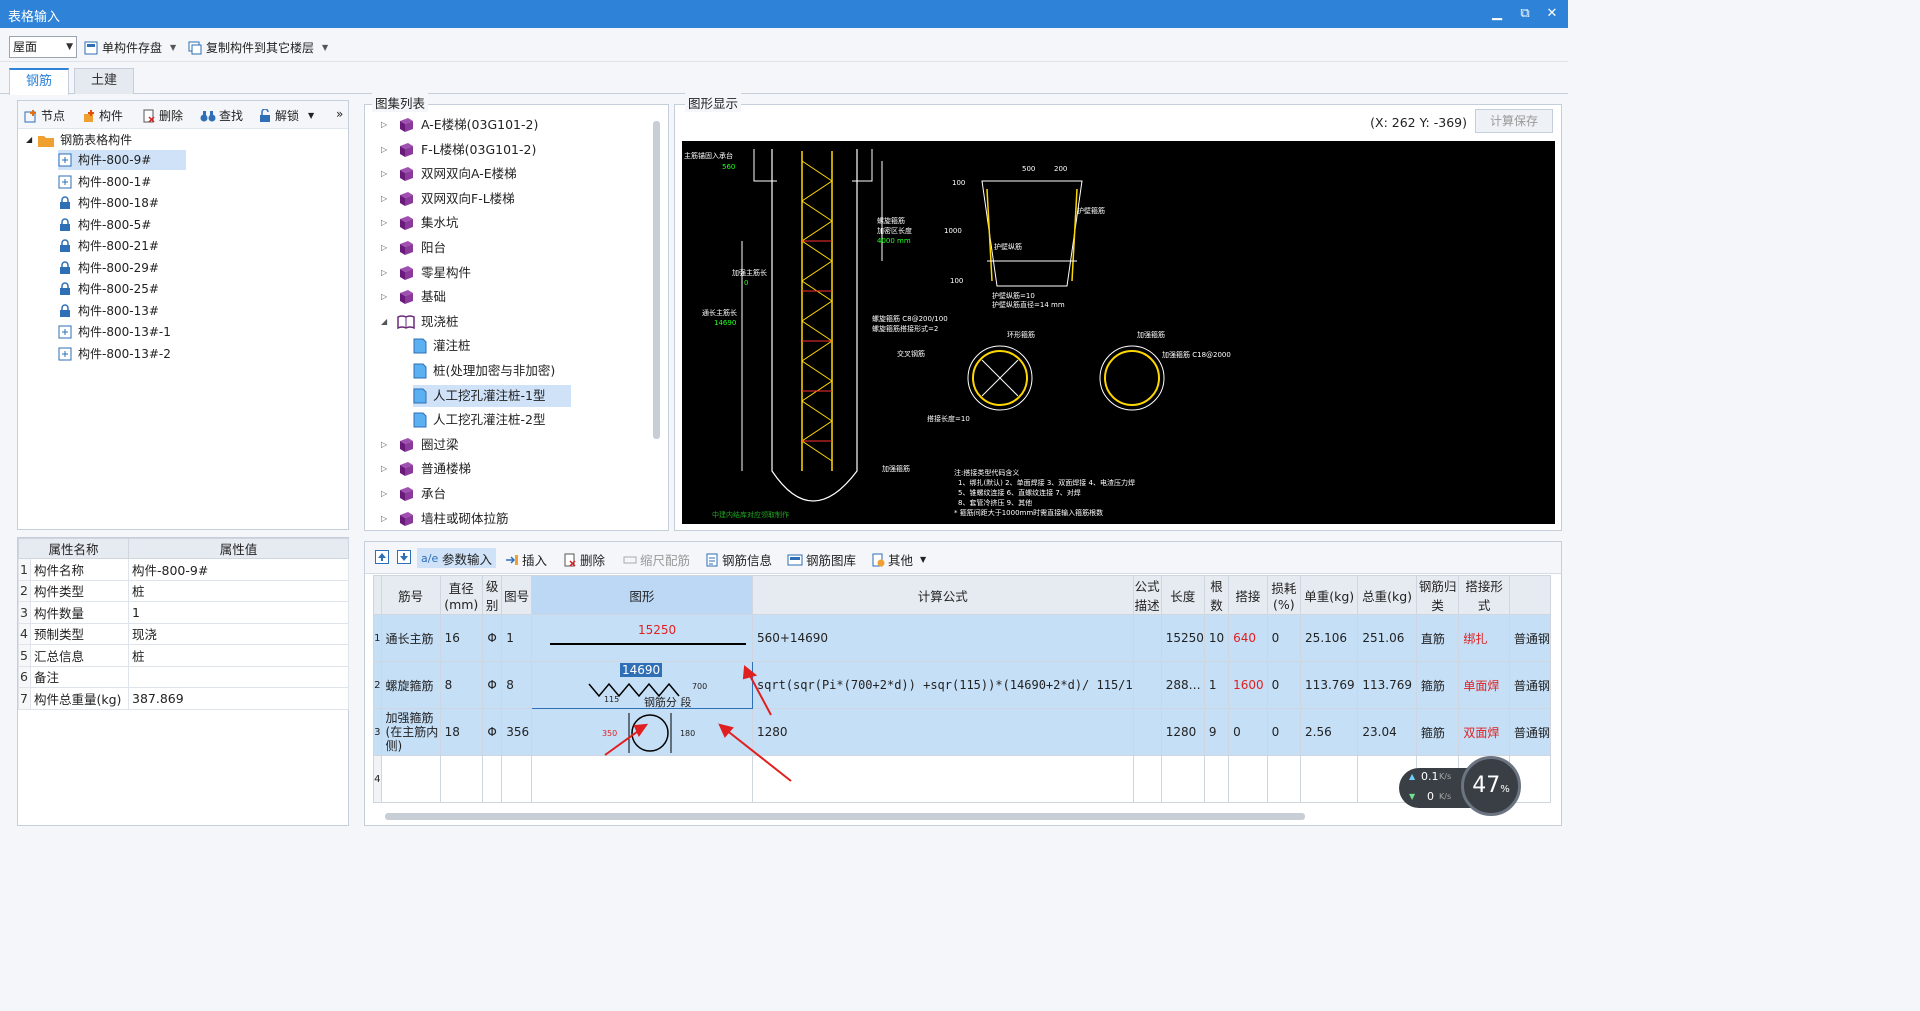 Image resolution: width=1920 pixels, height=1011 pixels. Describe the element at coordinates (122, 182) in the screenshot. I see `tree-item: 构件-800-1#` at that location.